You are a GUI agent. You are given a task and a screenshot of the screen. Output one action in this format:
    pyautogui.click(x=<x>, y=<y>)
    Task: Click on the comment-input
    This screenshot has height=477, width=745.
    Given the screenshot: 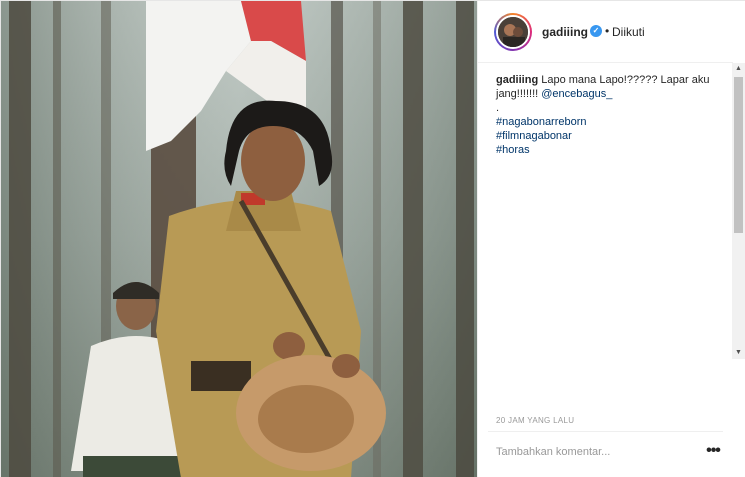 What is the action you would take?
    pyautogui.click(x=591, y=452)
    